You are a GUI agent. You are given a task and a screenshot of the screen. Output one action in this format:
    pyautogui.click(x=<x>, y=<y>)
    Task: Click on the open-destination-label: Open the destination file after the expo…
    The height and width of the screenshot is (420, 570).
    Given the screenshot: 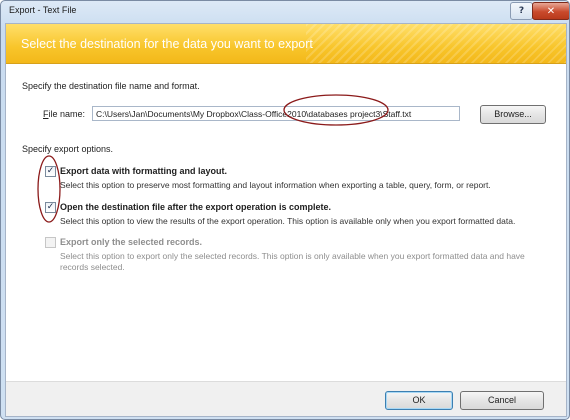 What is the action you would take?
    pyautogui.click(x=196, y=207)
    